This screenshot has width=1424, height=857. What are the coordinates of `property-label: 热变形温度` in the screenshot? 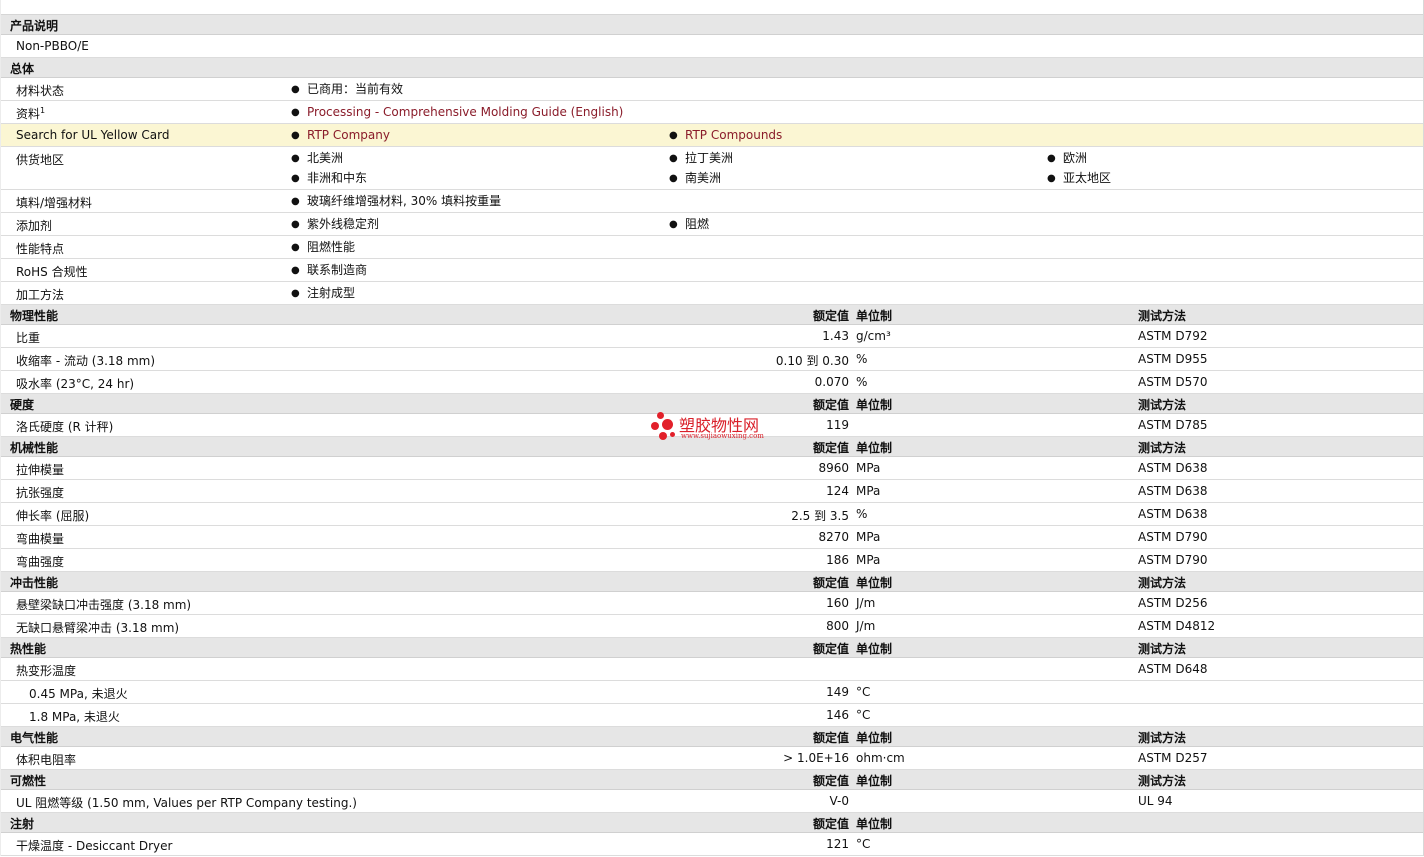 It's located at (46, 671).